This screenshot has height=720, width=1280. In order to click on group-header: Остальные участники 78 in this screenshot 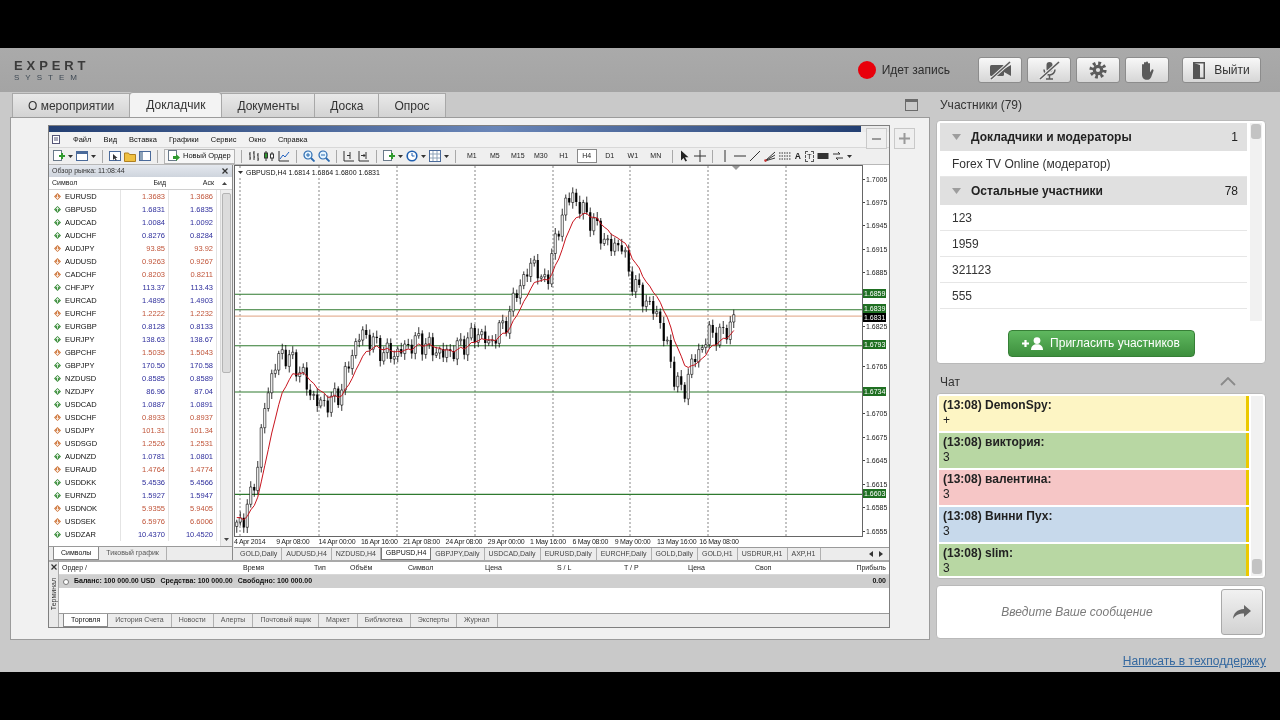, I will do `click(1093, 190)`.